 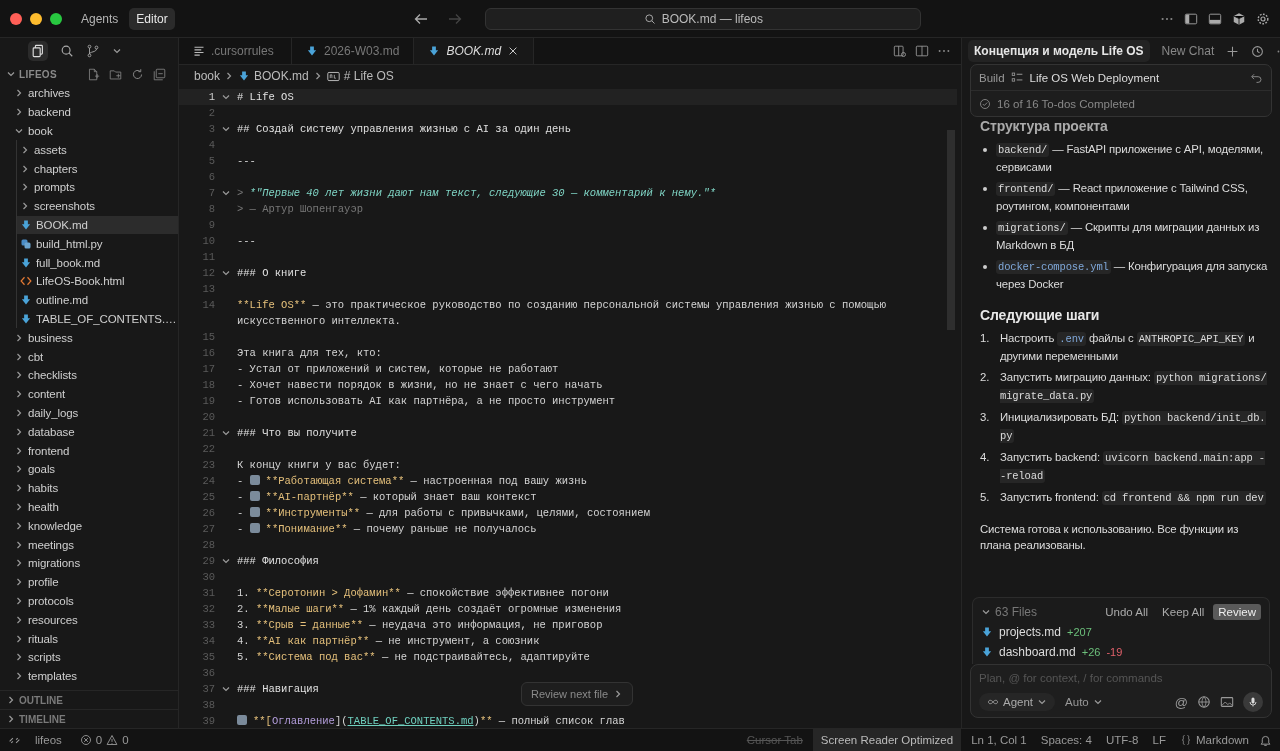 What do you see at coordinates (89, 582) in the screenshot?
I see `tree-item: profile` at bounding box center [89, 582].